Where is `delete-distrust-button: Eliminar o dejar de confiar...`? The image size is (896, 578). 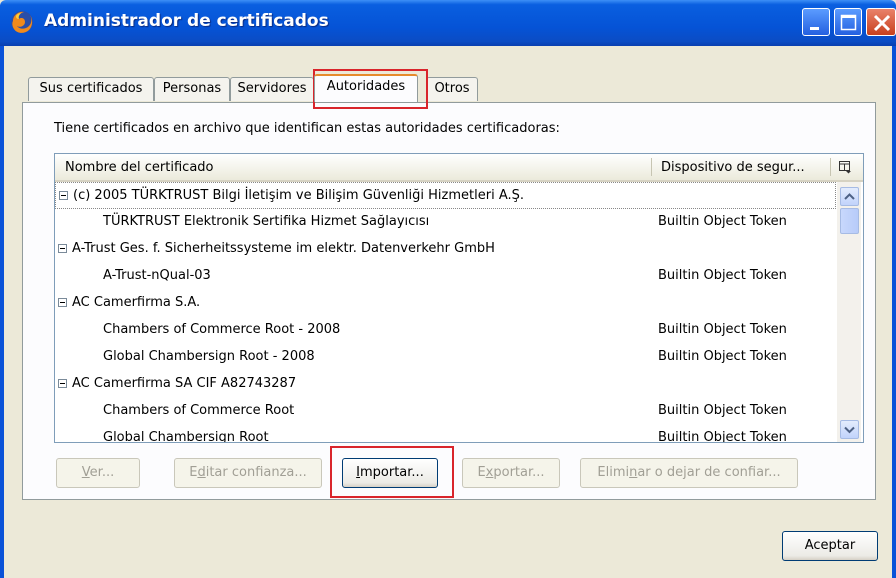 delete-distrust-button: Eliminar o dejar de confiar... is located at coordinates (689, 473).